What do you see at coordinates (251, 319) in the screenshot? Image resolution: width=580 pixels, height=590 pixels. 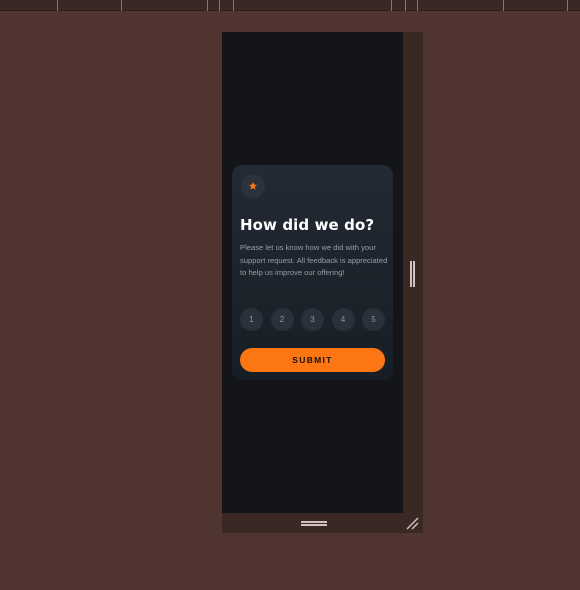 I see `rating-button-1: 1` at bounding box center [251, 319].